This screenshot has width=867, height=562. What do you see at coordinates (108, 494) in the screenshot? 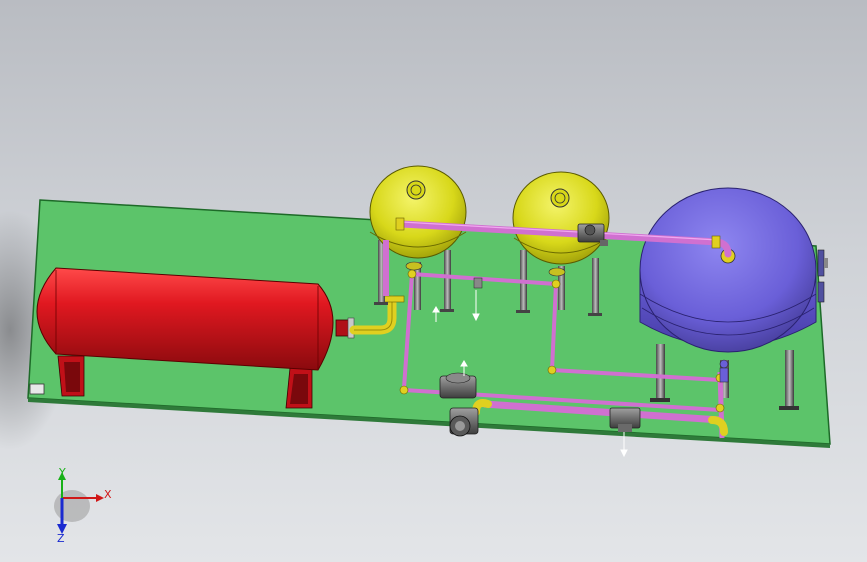
I see `triad-x-label: X` at bounding box center [108, 494].